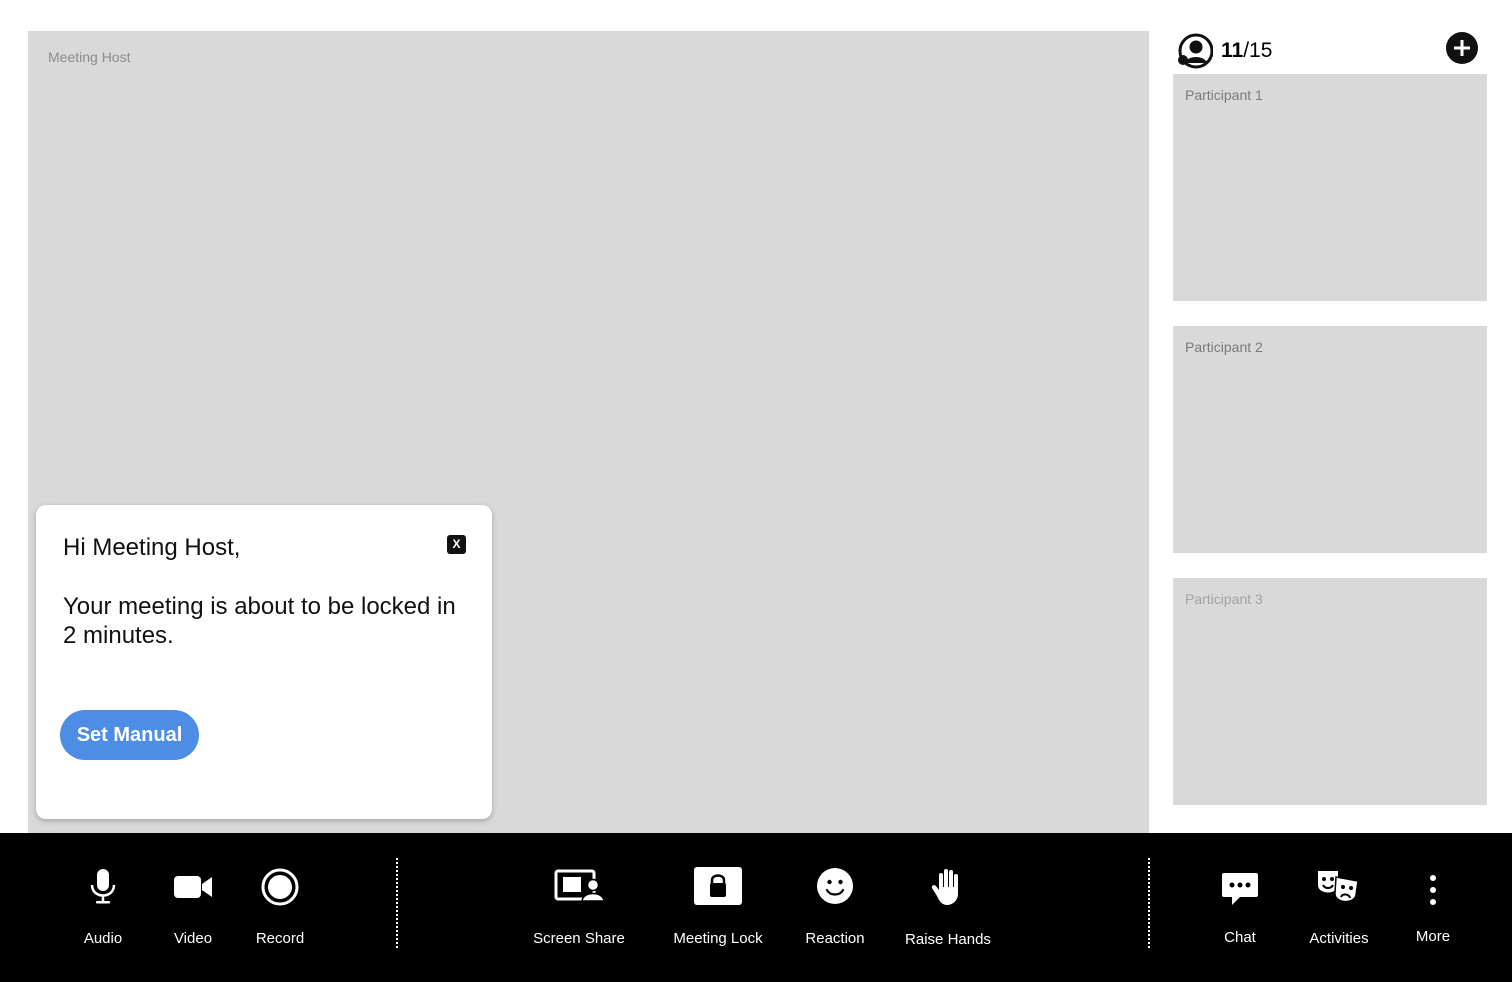 The height and width of the screenshot is (982, 1512). Describe the element at coordinates (1330, 439) in the screenshot. I see `participant-tile-2: Participant 2` at that location.